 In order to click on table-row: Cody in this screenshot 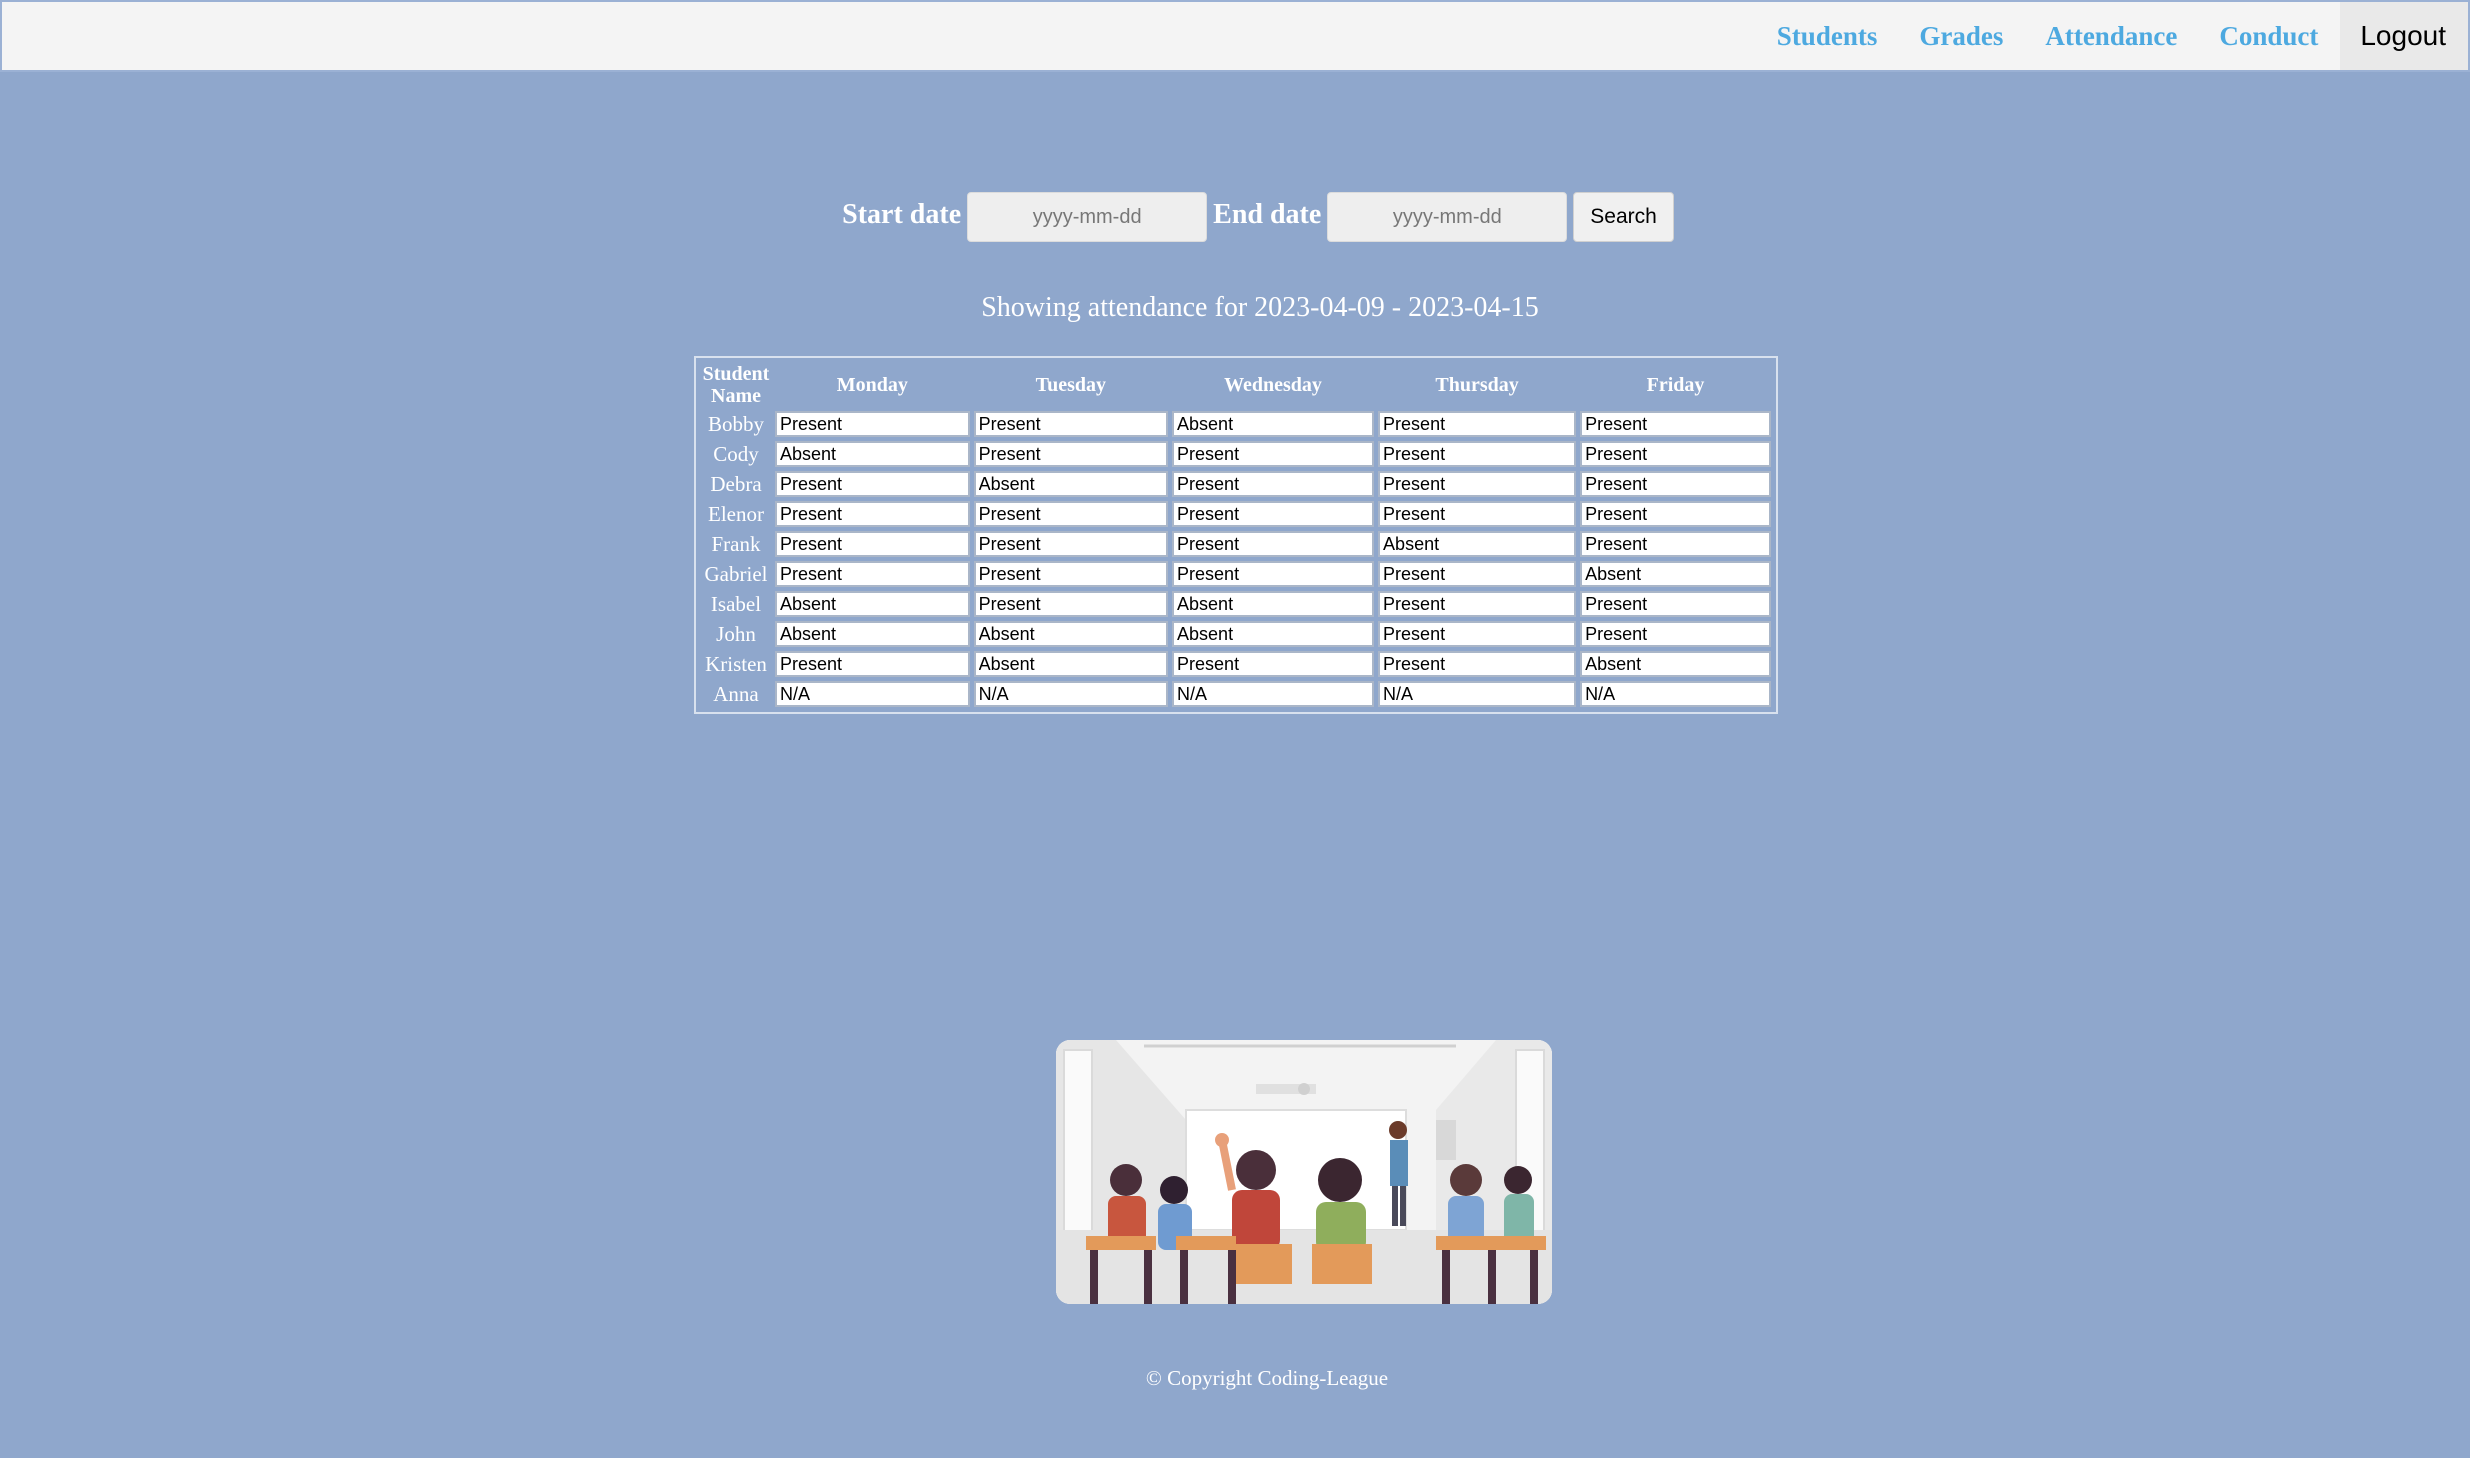, I will do `click(1236, 454)`.